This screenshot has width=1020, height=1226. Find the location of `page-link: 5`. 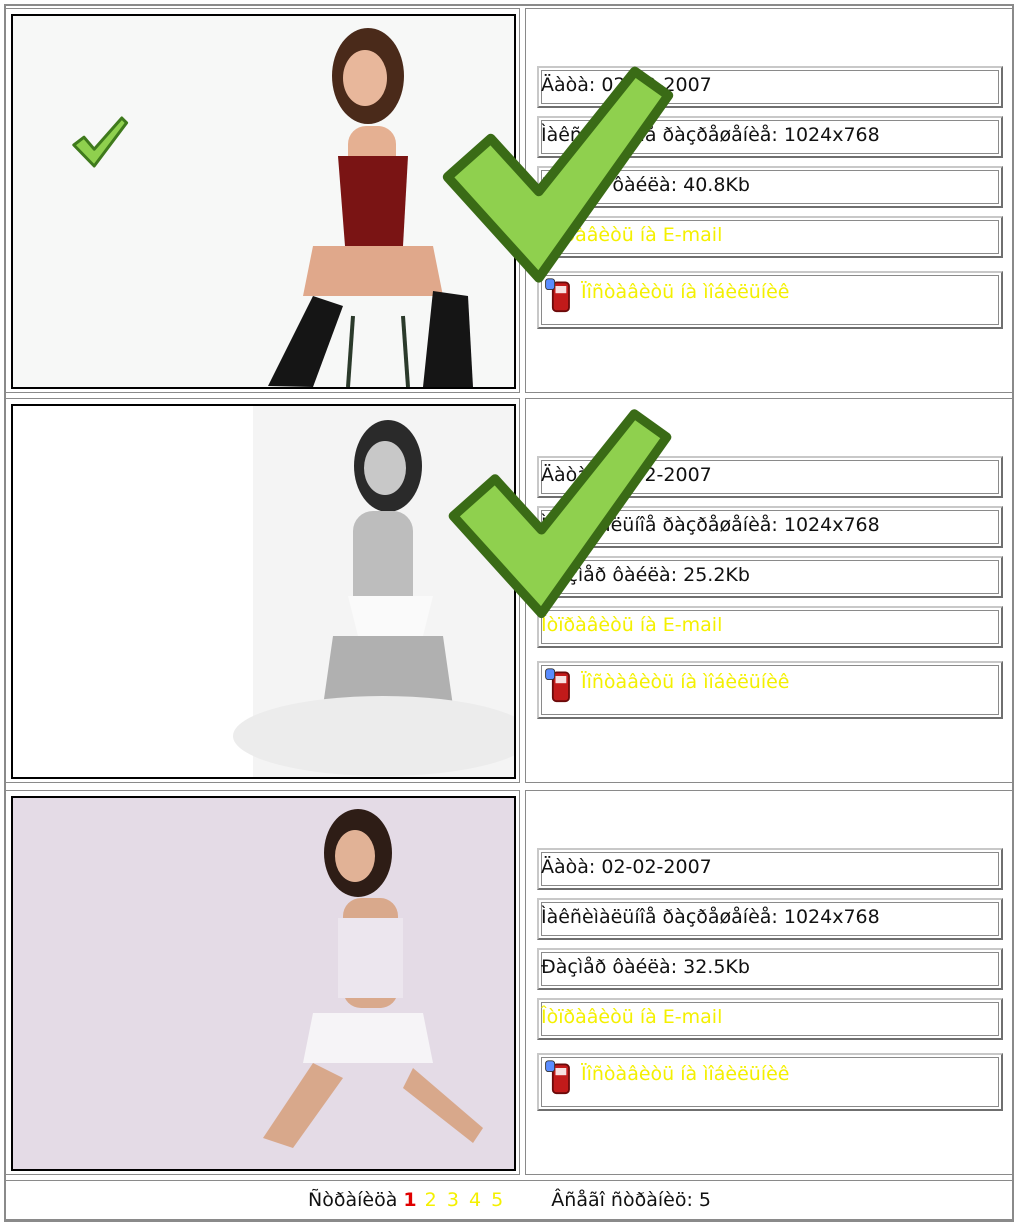

page-link: 5 is located at coordinates (497, 1200).